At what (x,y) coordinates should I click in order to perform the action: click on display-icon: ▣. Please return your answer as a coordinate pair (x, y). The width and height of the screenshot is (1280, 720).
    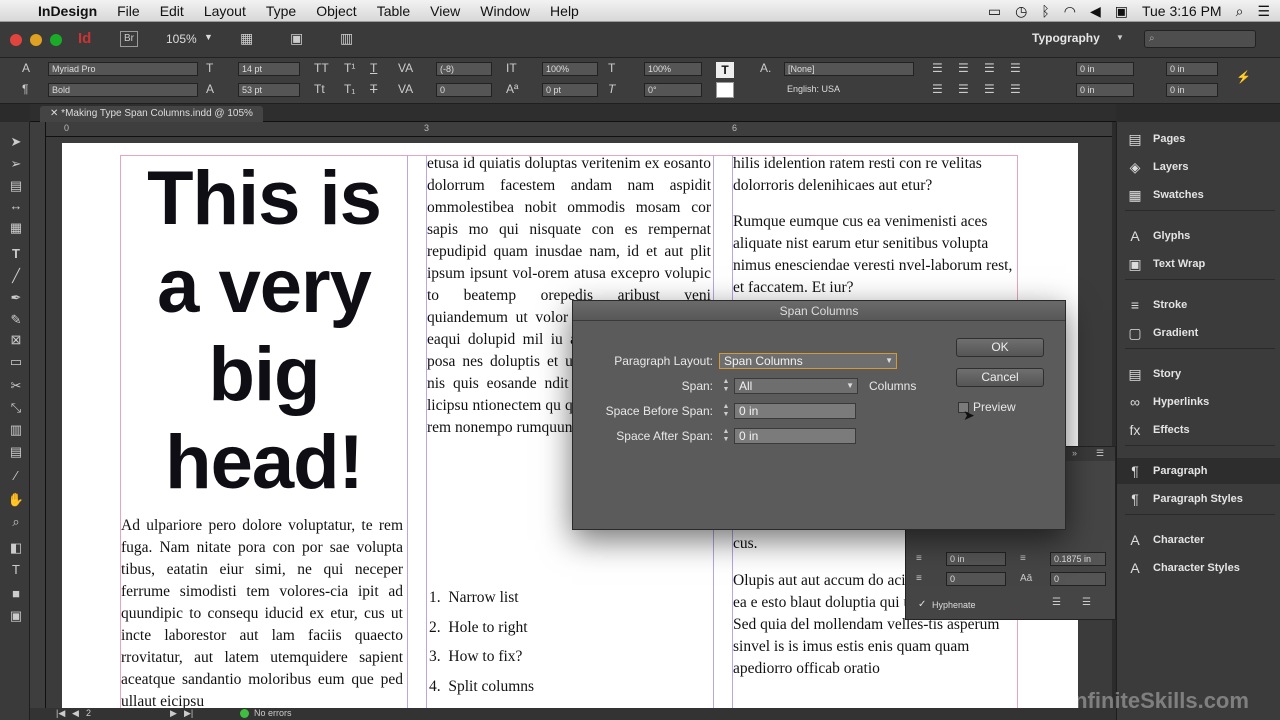
    Looking at the image, I should click on (1121, 11).